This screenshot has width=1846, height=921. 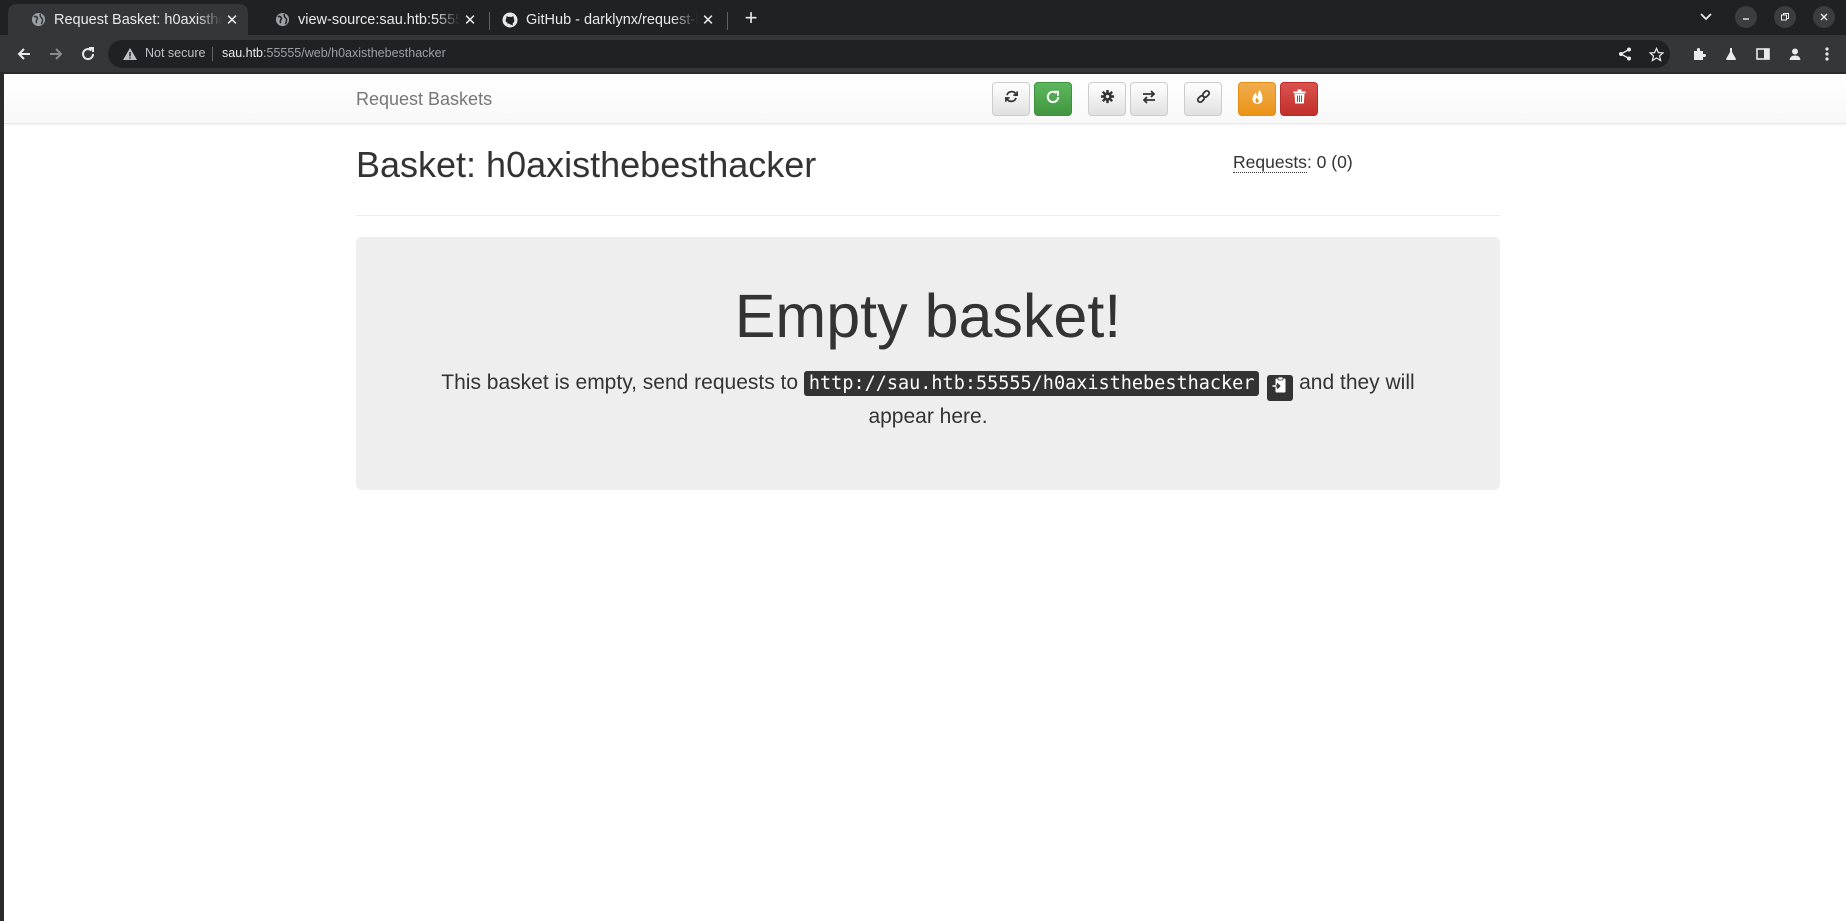 What do you see at coordinates (1731, 54) in the screenshot?
I see `lab-flask-icon` at bounding box center [1731, 54].